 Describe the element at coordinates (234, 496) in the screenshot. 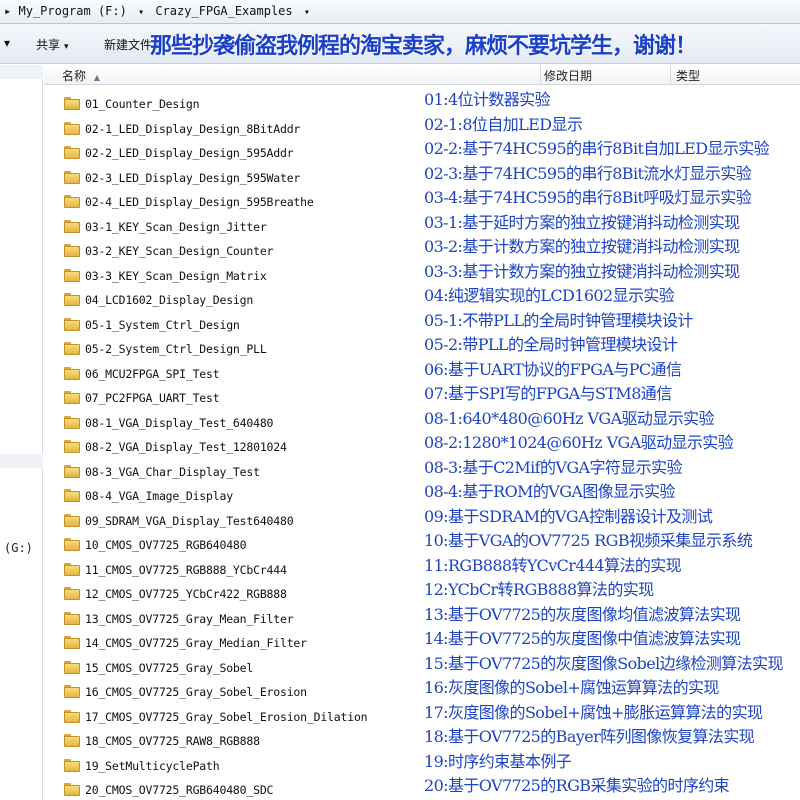

I see `file-row: 08-4_VGA_Image_Display` at that location.